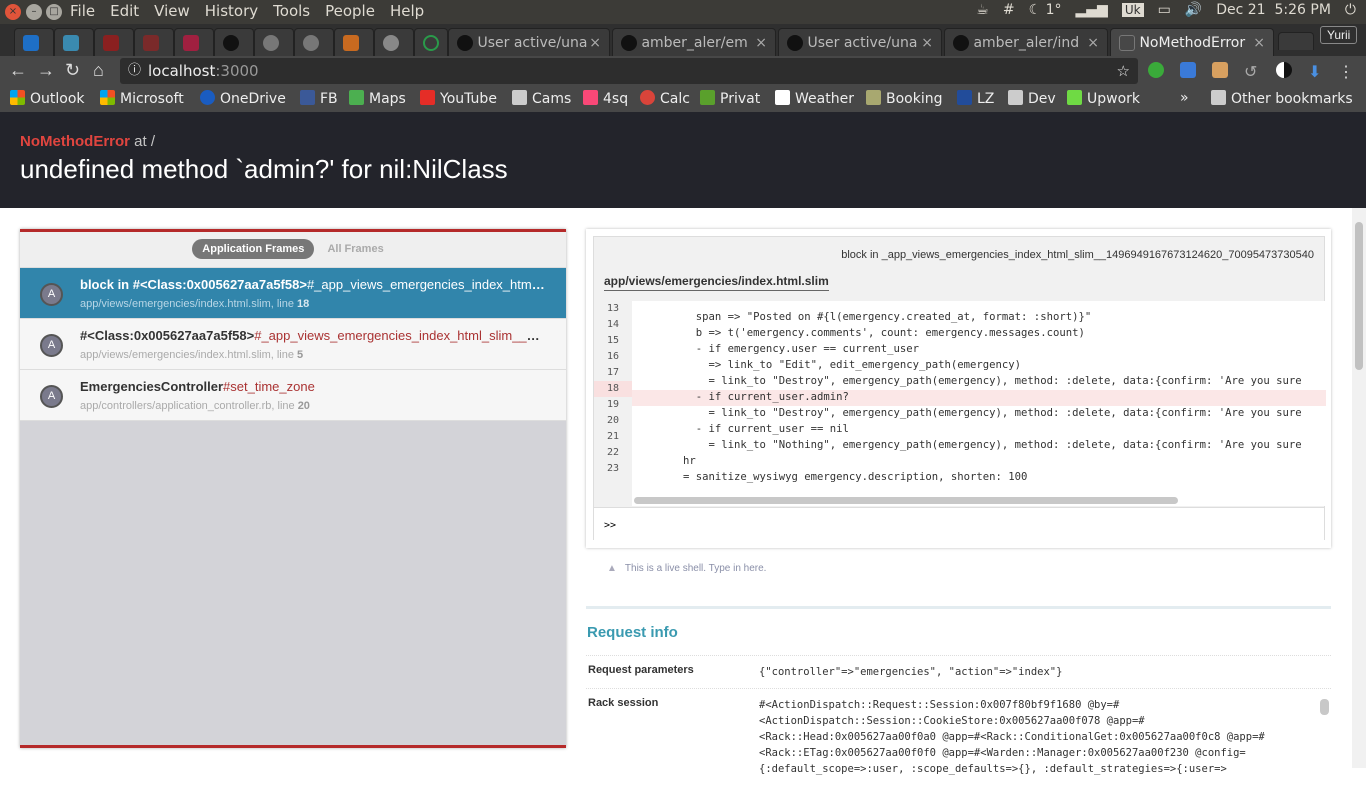 This screenshot has height=785, width=1366. I want to click on bookmark-dev: Dev, so click(1032, 98).